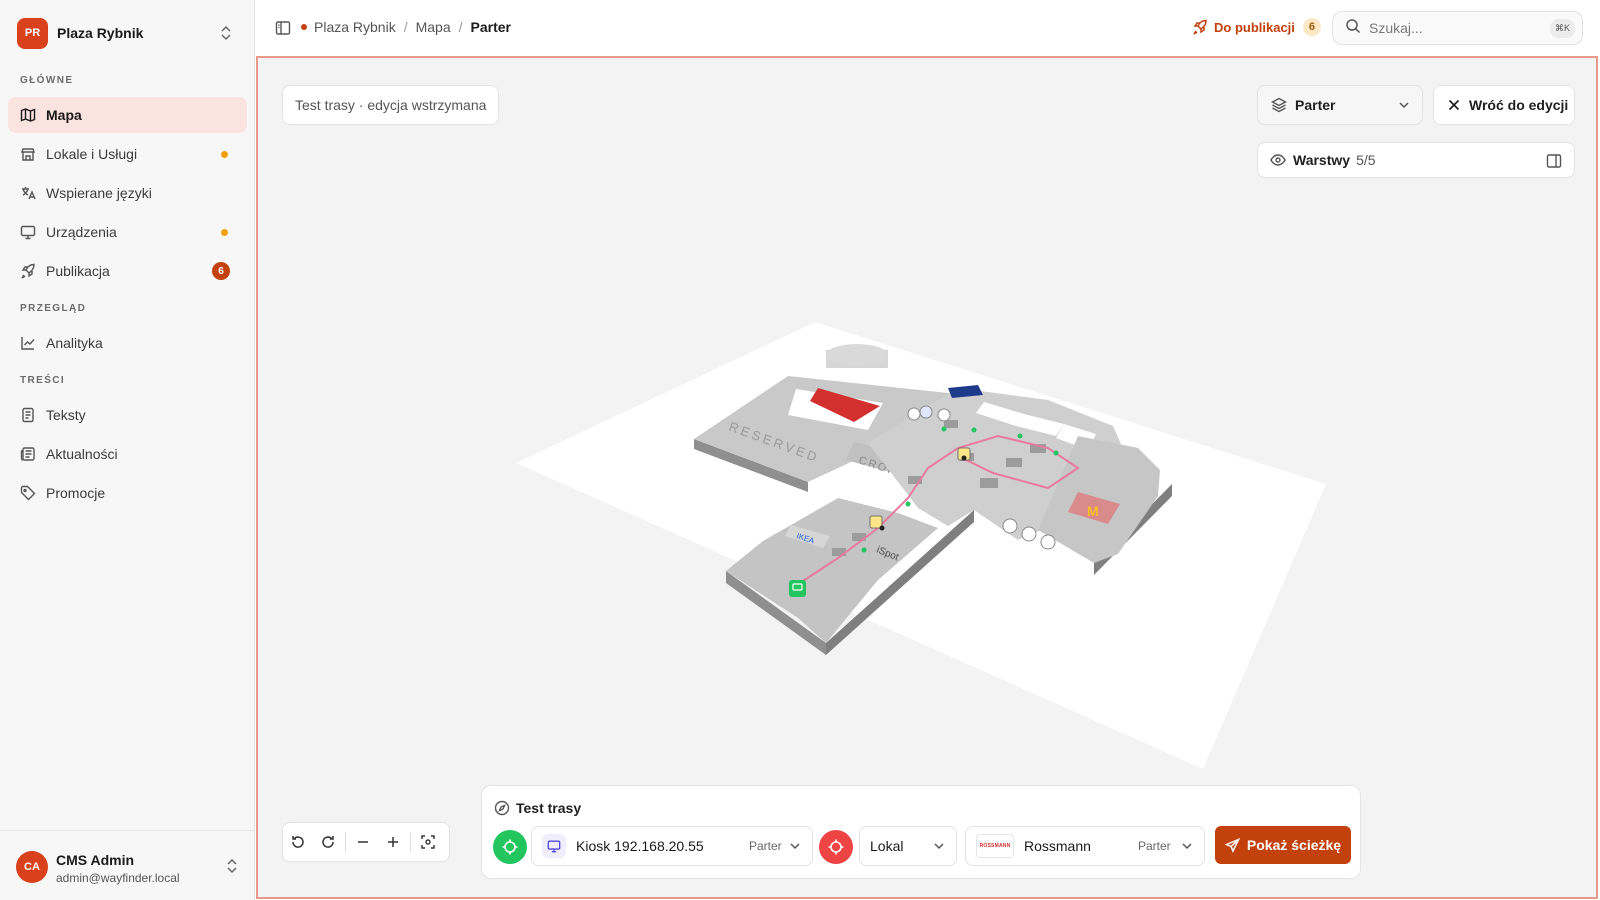  Describe the element at coordinates (363, 842) in the screenshot. I see `zoom-out-icon` at that location.